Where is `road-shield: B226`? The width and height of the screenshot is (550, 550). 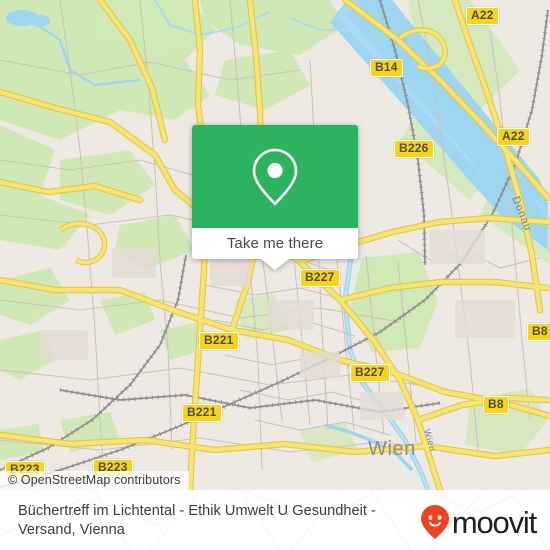 road-shield: B226 is located at coordinates (414, 149).